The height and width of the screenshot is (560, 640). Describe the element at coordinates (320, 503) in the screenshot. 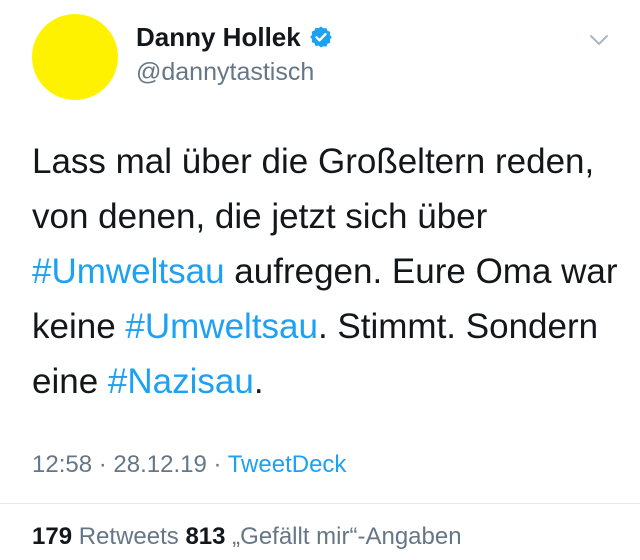

I see `divider` at that location.